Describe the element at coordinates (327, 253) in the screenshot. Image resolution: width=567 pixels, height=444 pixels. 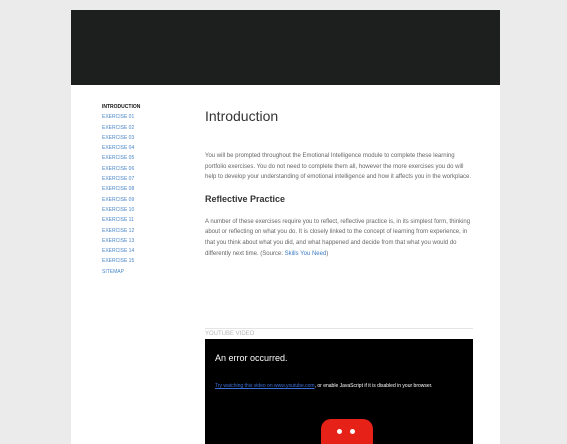
I see `source-close: )` at that location.